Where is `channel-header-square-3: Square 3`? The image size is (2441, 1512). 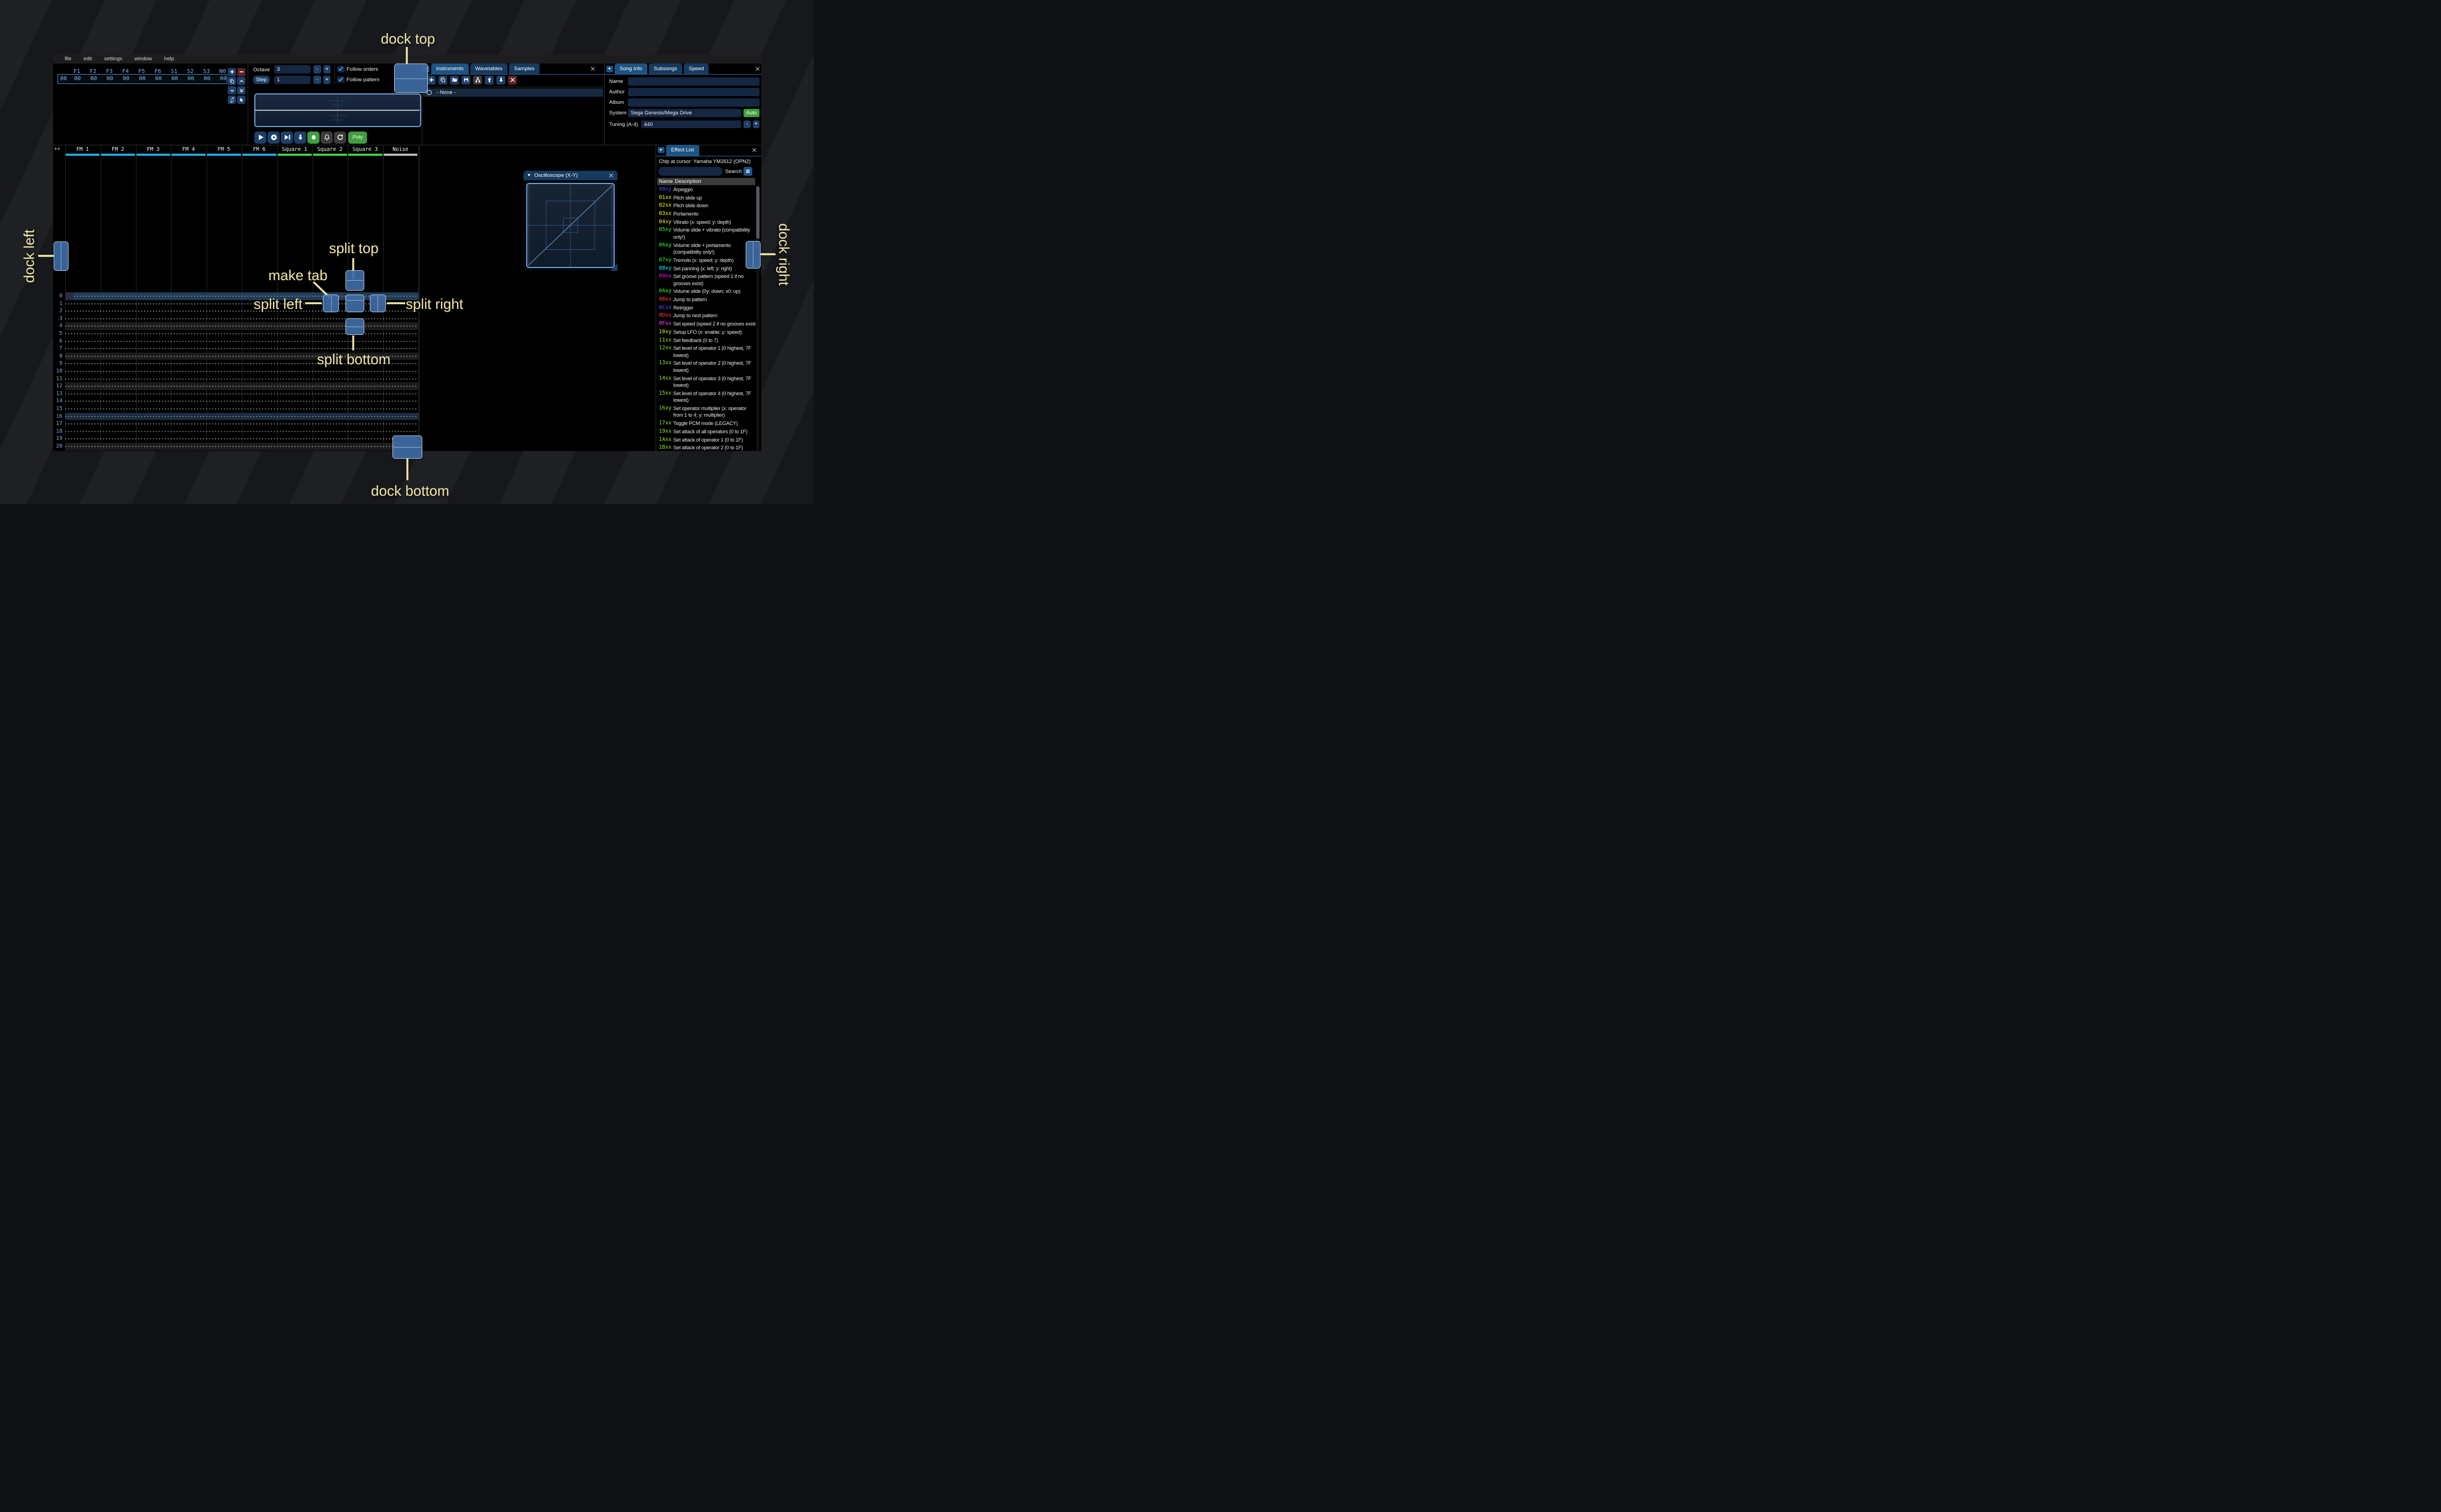 channel-header-square-3: Square 3 is located at coordinates (365, 151).